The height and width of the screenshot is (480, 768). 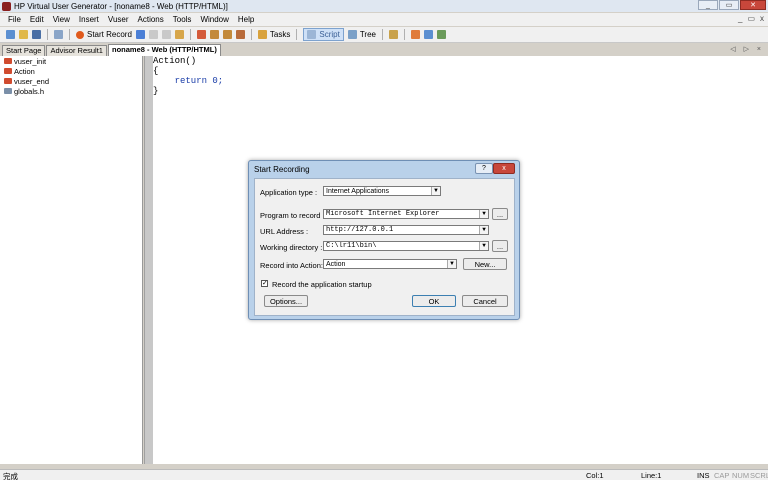 What do you see at coordinates (118, 19) in the screenshot?
I see `menu-vuser: Vuser` at bounding box center [118, 19].